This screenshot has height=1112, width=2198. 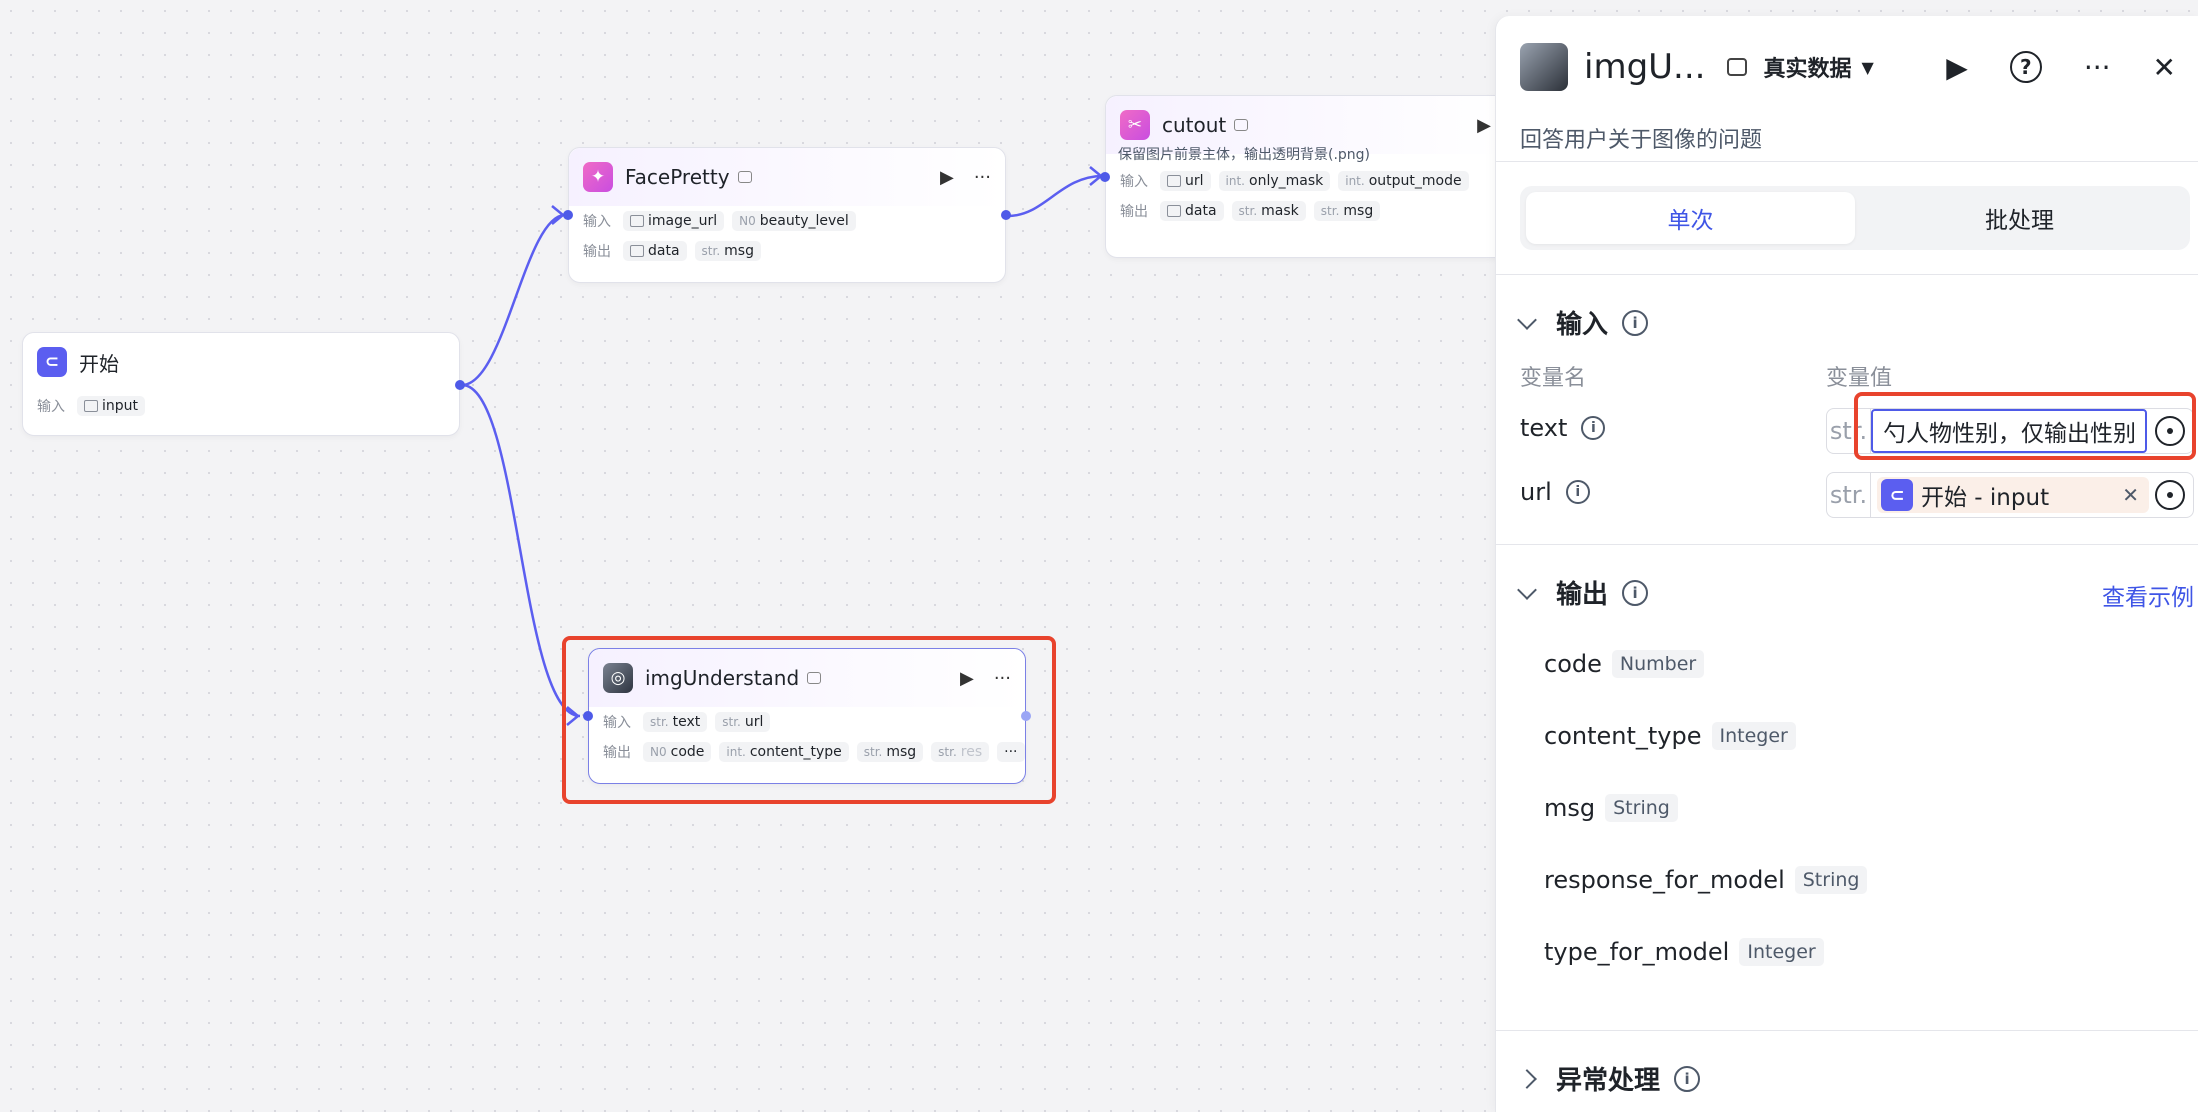 I want to click on run-mode-tabs: 单次 批处理, so click(x=1855, y=218).